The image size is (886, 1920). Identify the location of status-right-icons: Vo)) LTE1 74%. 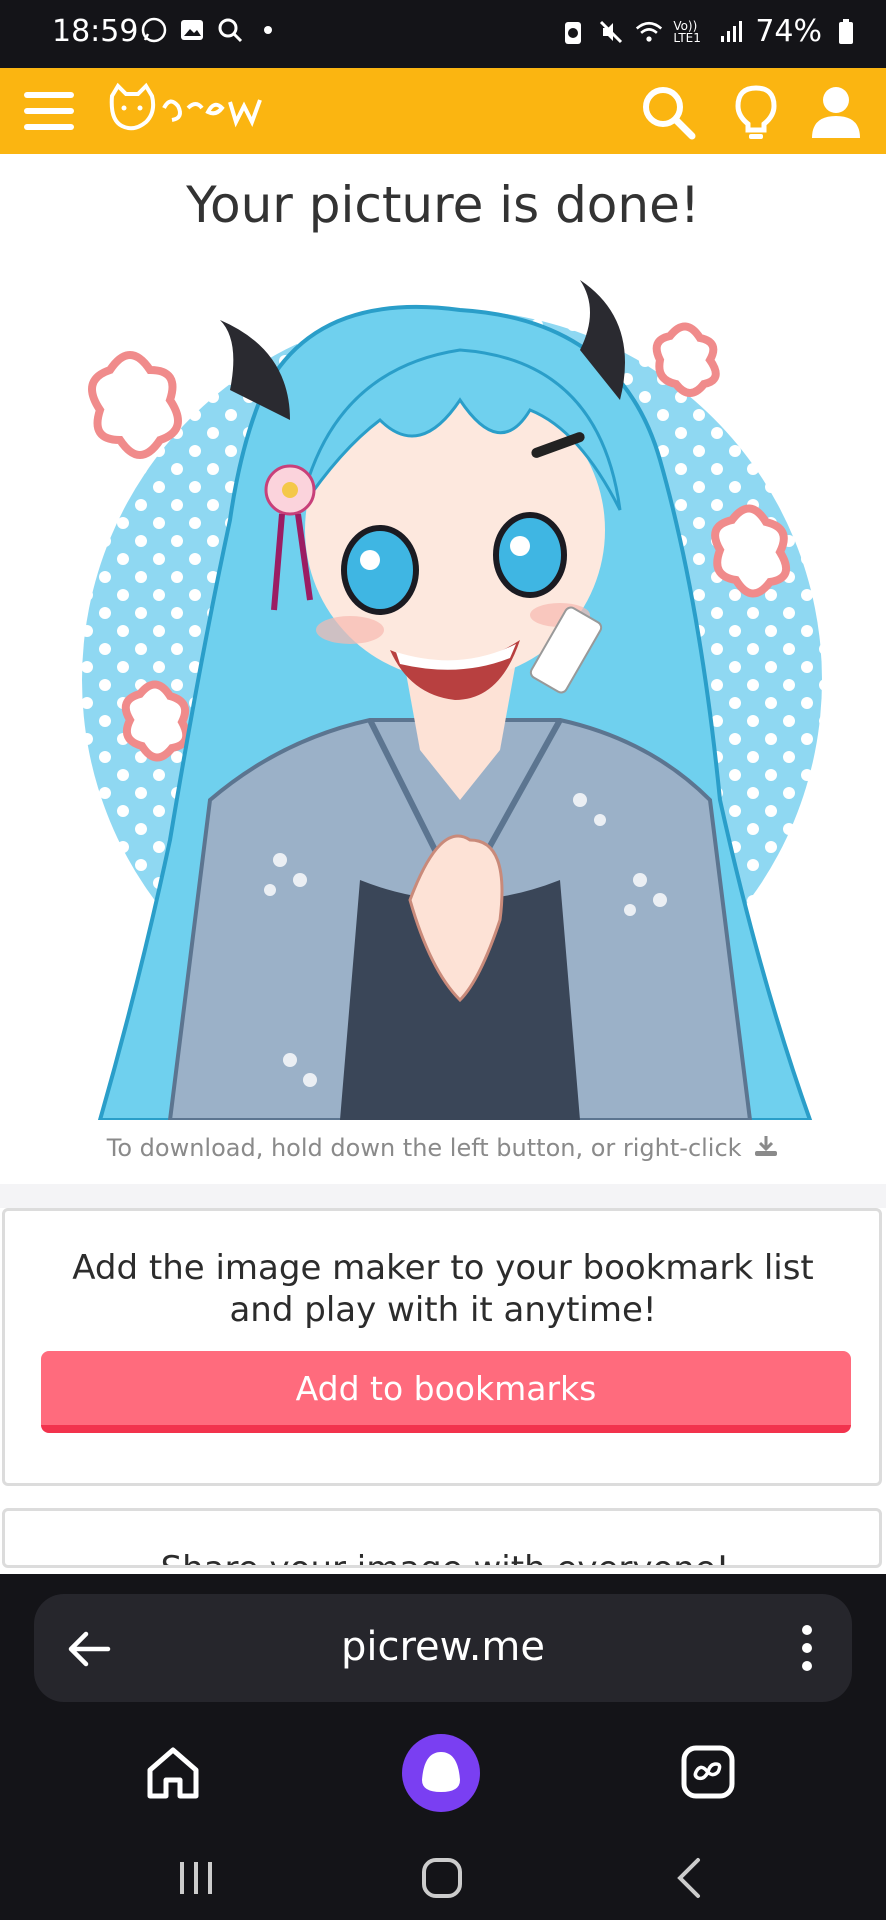
(709, 31).